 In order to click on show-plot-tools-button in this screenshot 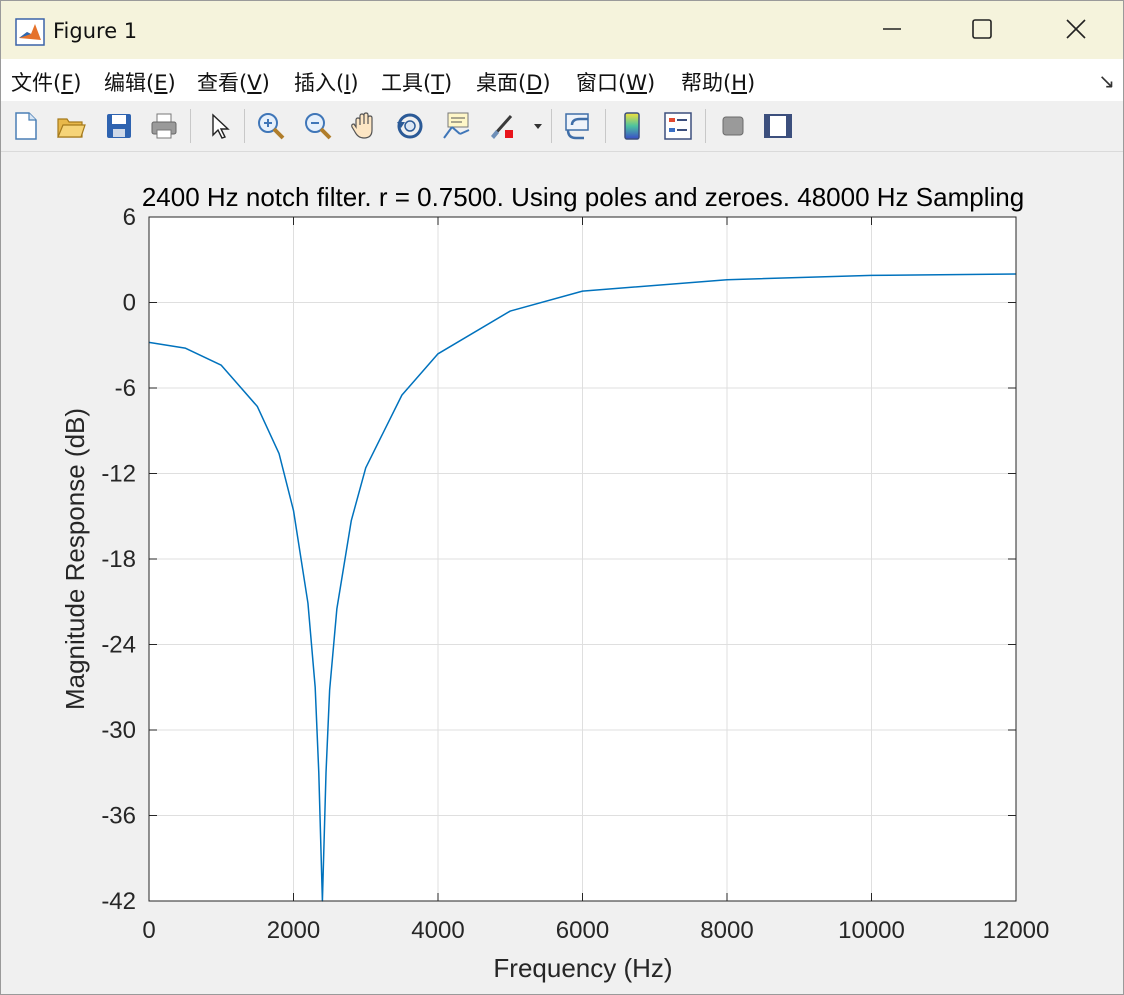, I will do `click(778, 126)`.